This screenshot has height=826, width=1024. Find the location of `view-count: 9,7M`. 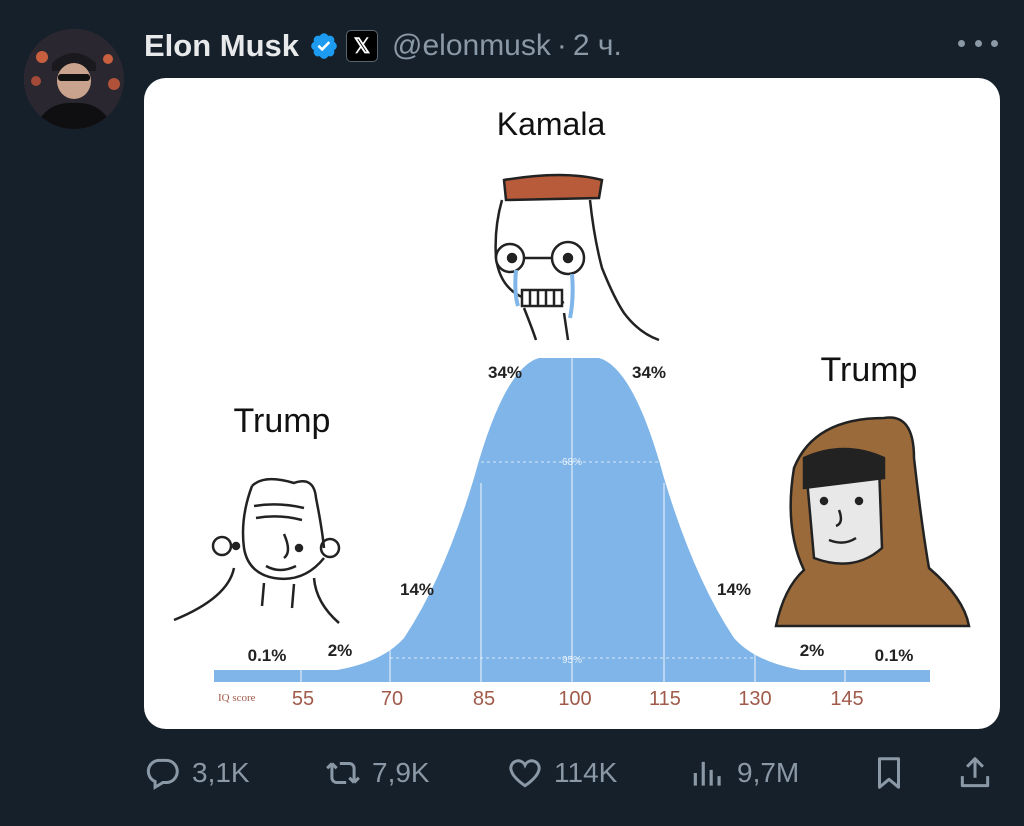

view-count: 9,7M is located at coordinates (768, 772).